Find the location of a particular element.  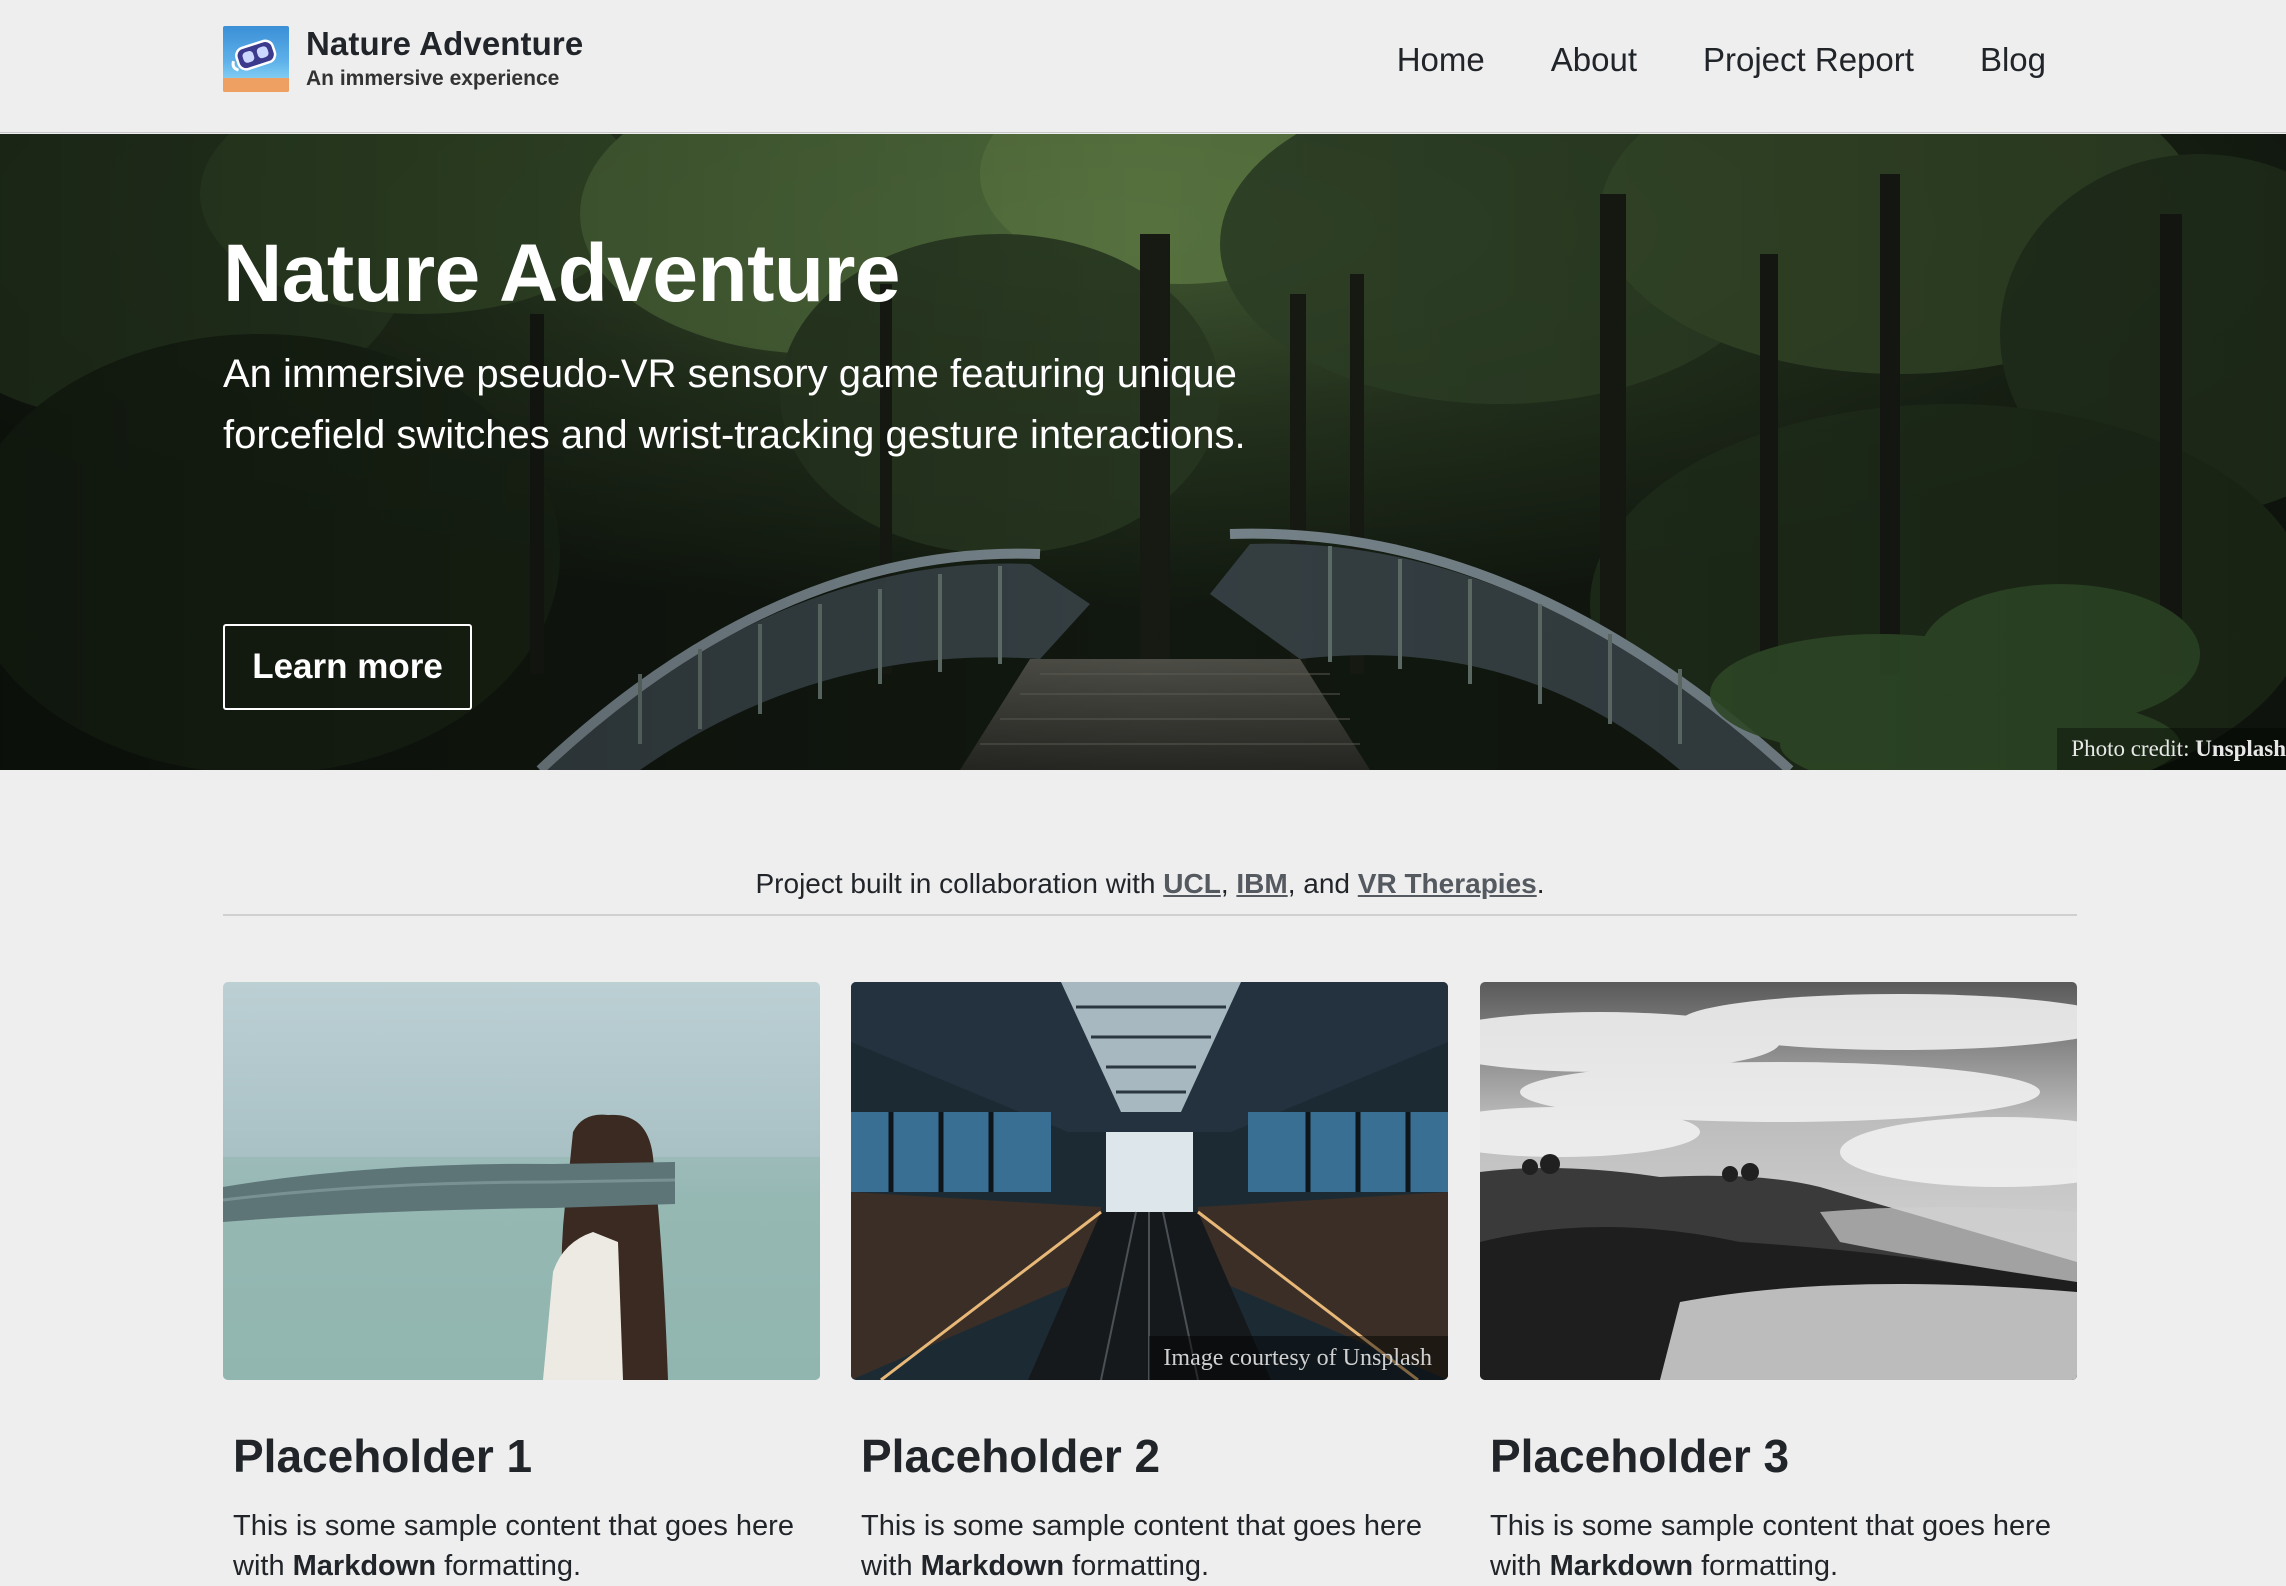

nav-link-home: Home is located at coordinates (1441, 60).